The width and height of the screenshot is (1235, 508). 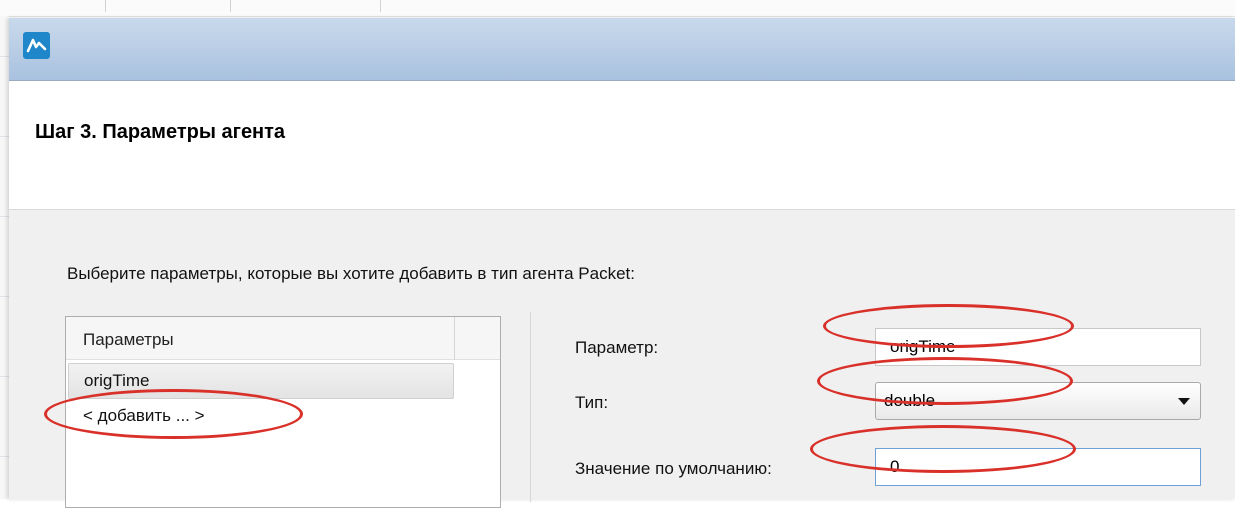 I want to click on type-select-value: double, so click(x=910, y=400).